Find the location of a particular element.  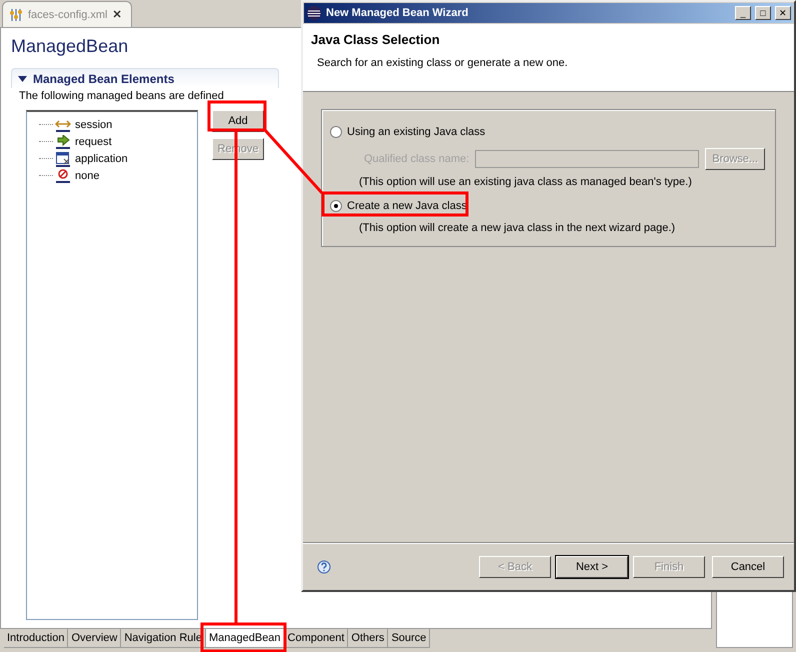

collapse-triangle-icon is located at coordinates (22, 78).